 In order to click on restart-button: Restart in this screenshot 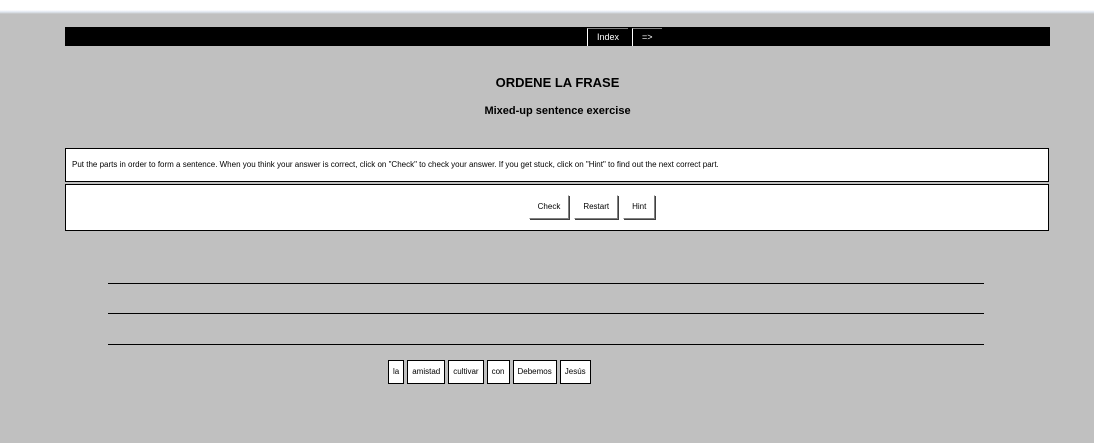, I will do `click(596, 207)`.